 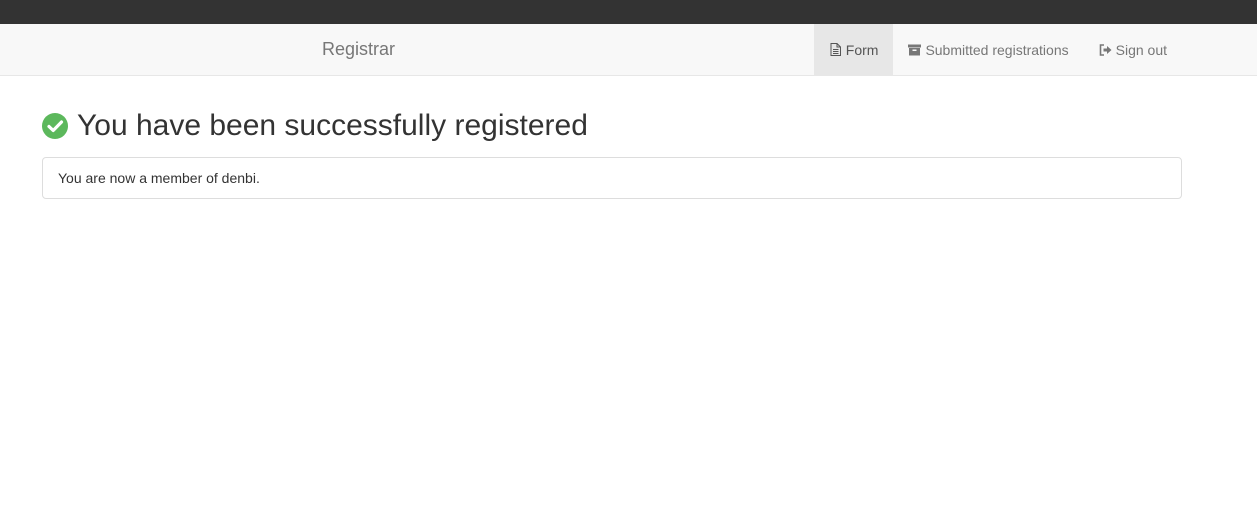 I want to click on top-bar, so click(x=628, y=12).